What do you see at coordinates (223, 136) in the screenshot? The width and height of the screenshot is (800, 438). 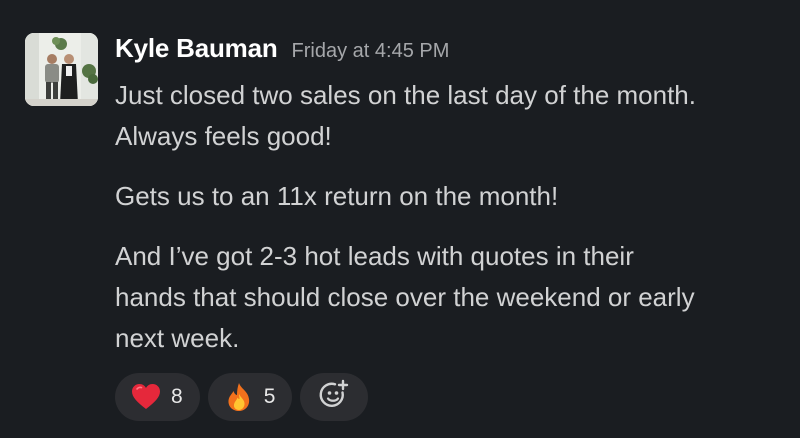 I see `message-line: Always feels good!` at bounding box center [223, 136].